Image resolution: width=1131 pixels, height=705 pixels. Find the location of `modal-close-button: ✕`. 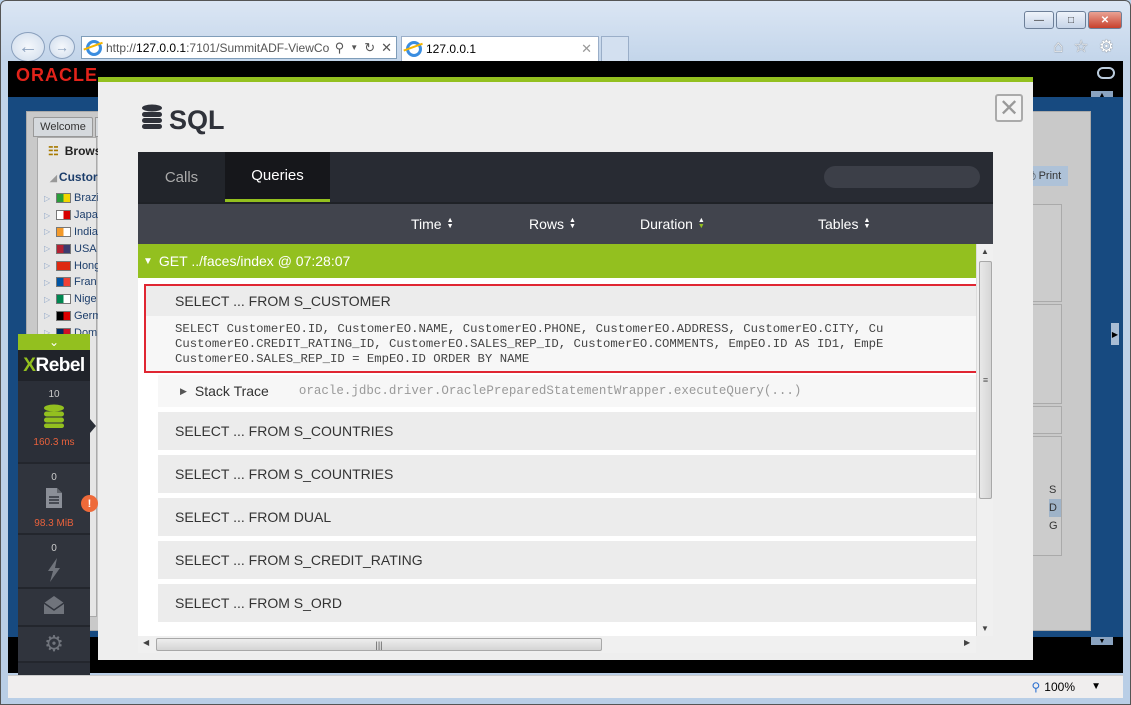

modal-close-button: ✕ is located at coordinates (1009, 108).